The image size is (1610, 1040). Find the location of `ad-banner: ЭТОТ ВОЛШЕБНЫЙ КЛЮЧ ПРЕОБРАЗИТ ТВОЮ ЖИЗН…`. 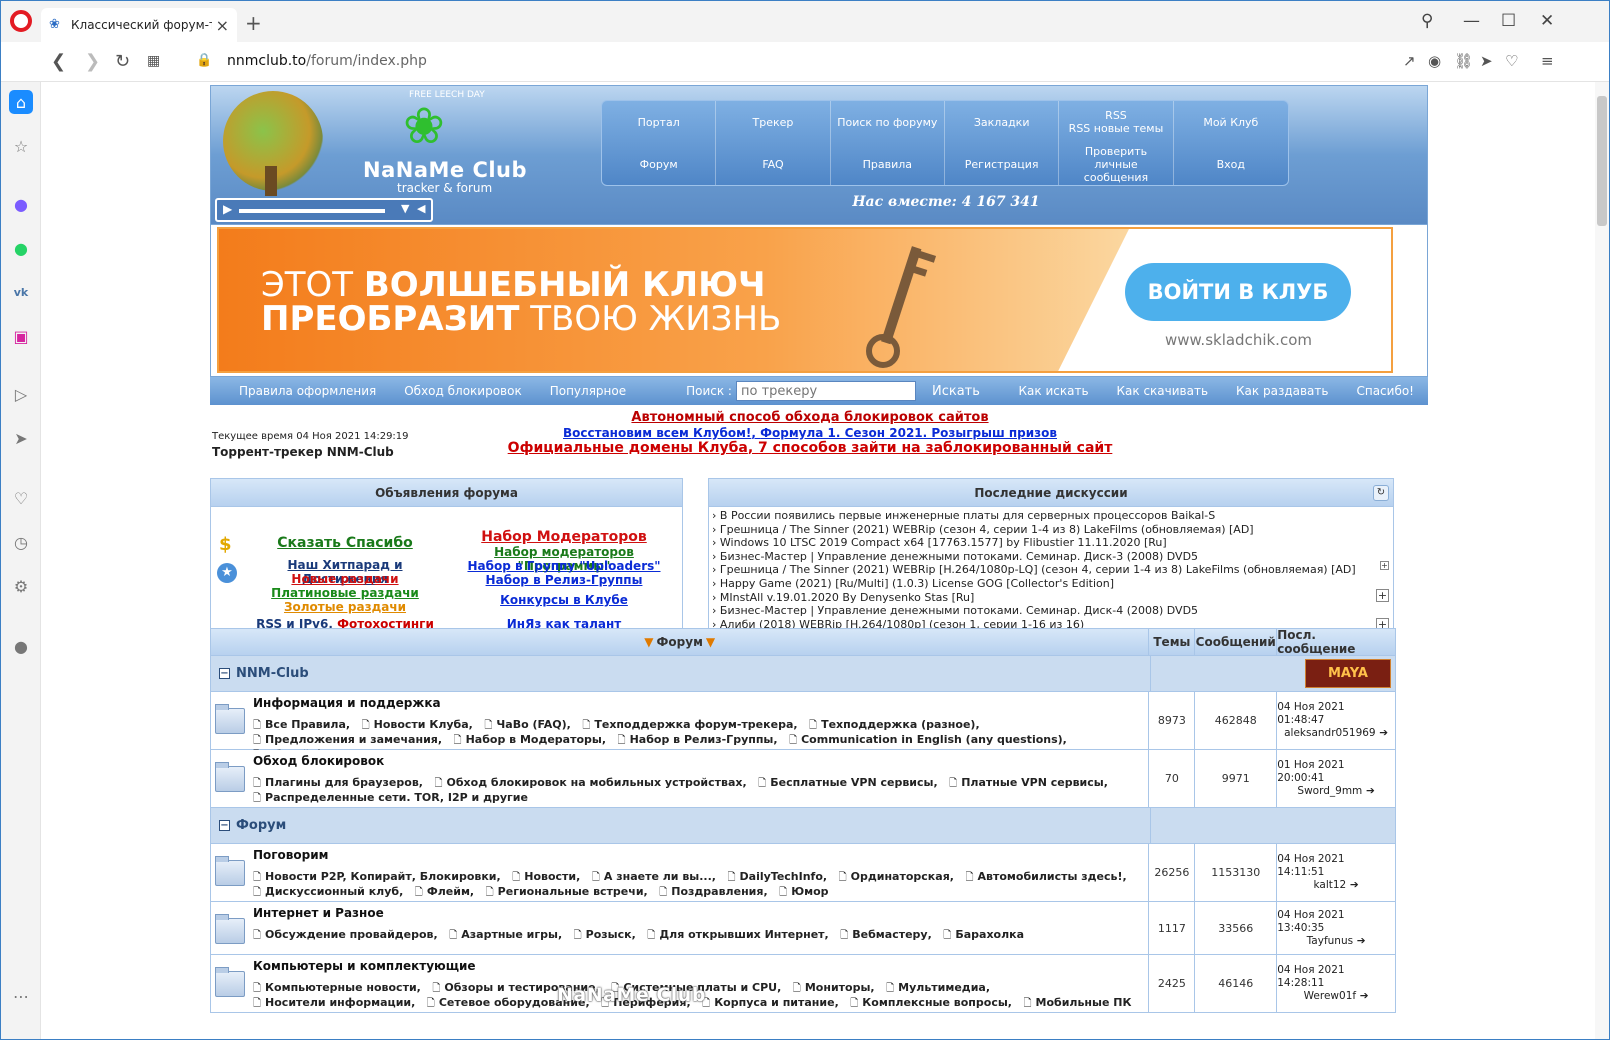

ad-banner: ЭТОТ ВОЛШЕБНЫЙ КЛЮЧ ПРЕОБРАЗИТ ТВОЮ ЖИЗН… is located at coordinates (819, 301).